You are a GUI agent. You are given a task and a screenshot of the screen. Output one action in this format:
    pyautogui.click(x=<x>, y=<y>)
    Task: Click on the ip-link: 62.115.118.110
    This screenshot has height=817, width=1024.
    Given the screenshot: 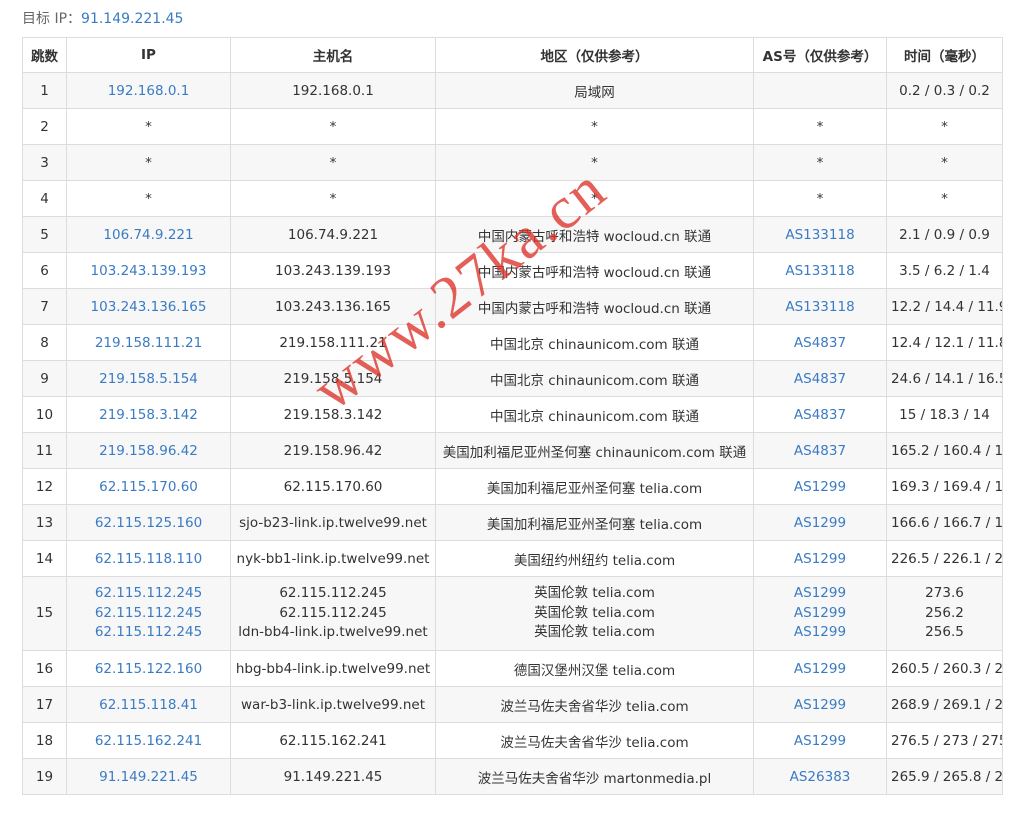 What is the action you would take?
    pyautogui.click(x=148, y=559)
    